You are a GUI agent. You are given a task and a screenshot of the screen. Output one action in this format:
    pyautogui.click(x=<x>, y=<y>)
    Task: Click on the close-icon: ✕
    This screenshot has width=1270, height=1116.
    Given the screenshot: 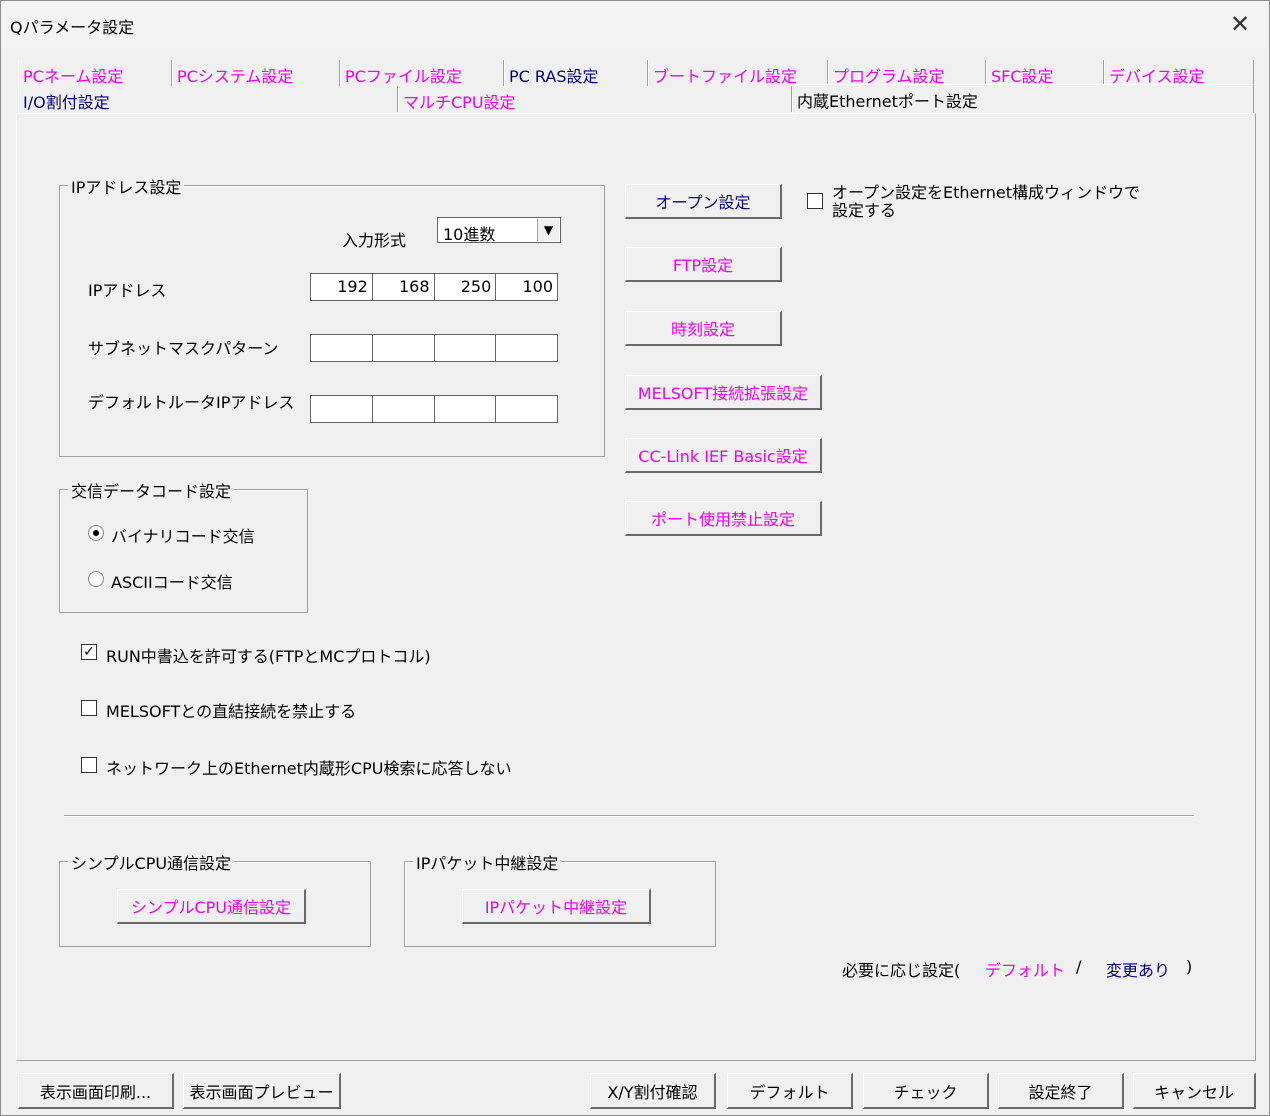 What is the action you would take?
    pyautogui.click(x=1240, y=24)
    